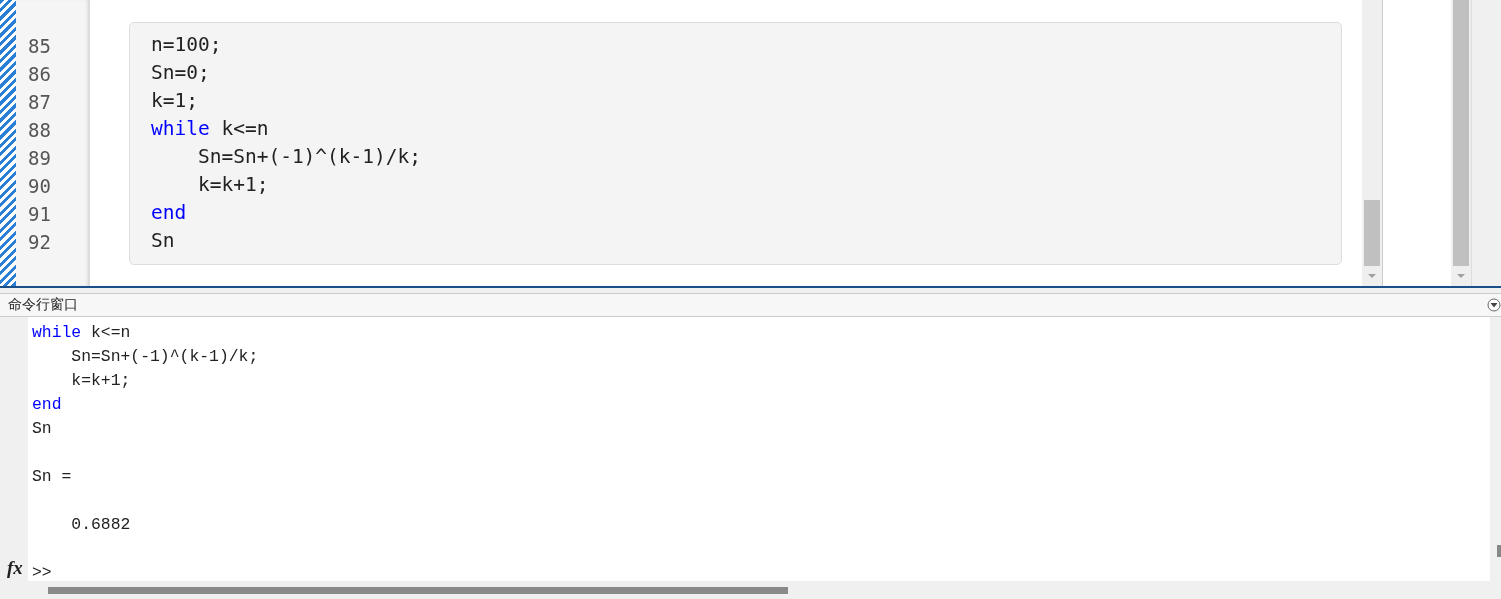  What do you see at coordinates (47, 404) in the screenshot?
I see `command-output-line: end` at bounding box center [47, 404].